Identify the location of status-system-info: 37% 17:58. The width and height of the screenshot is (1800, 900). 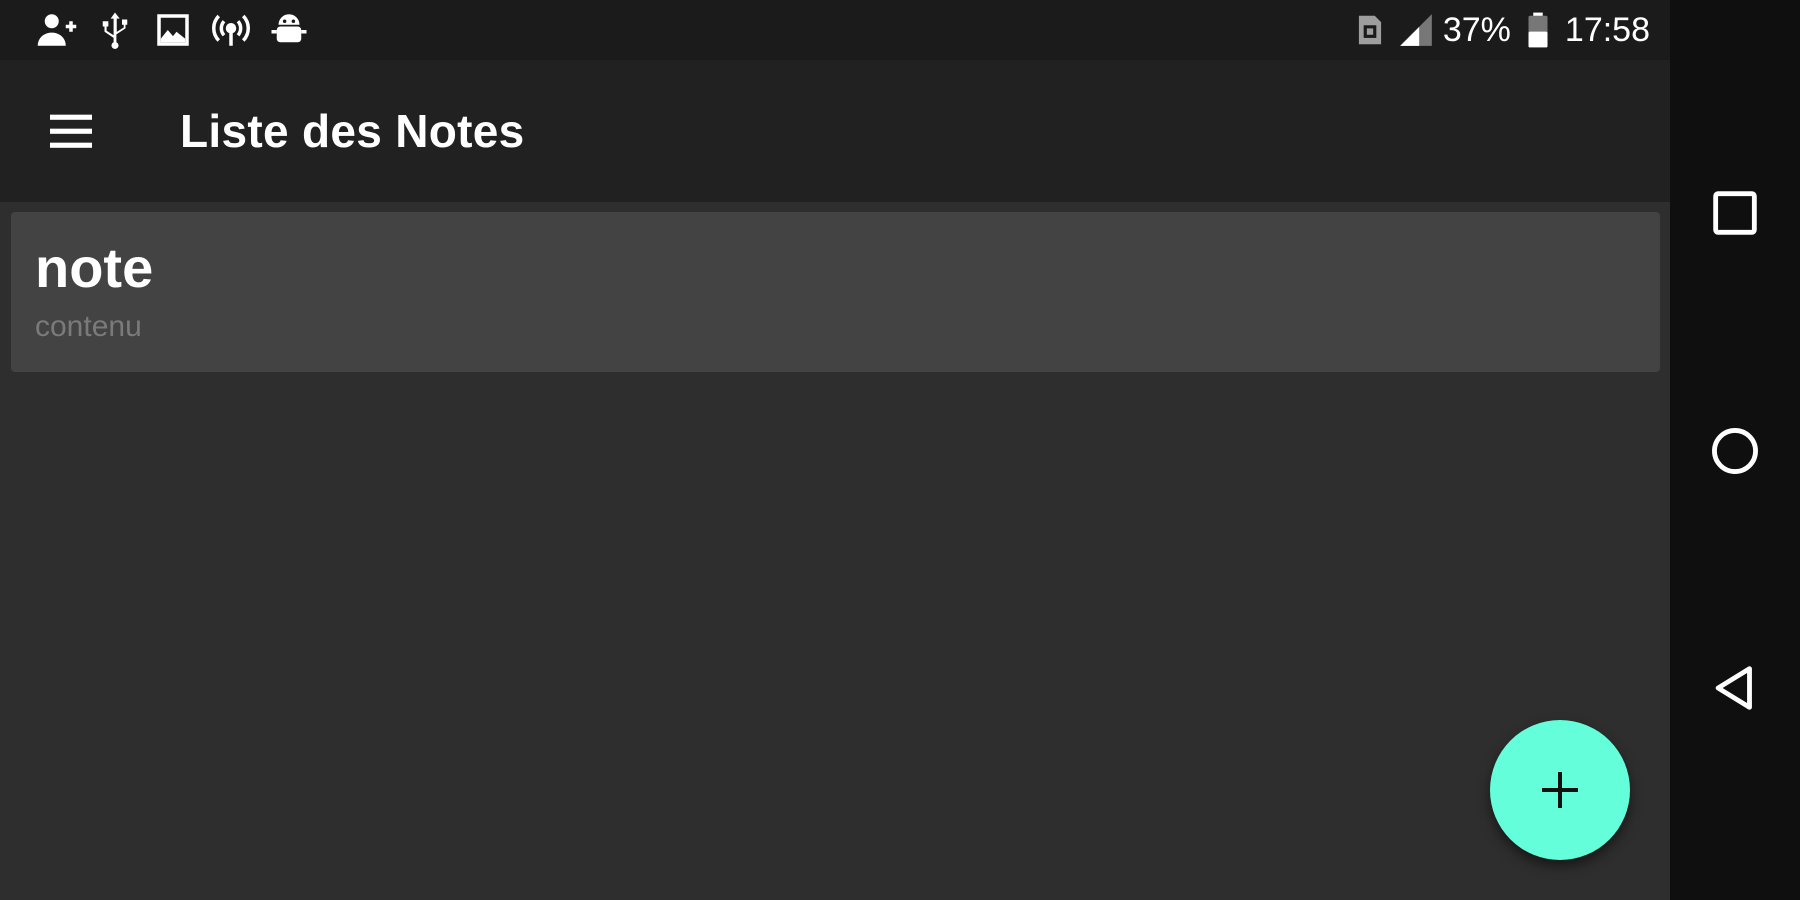
(1500, 30).